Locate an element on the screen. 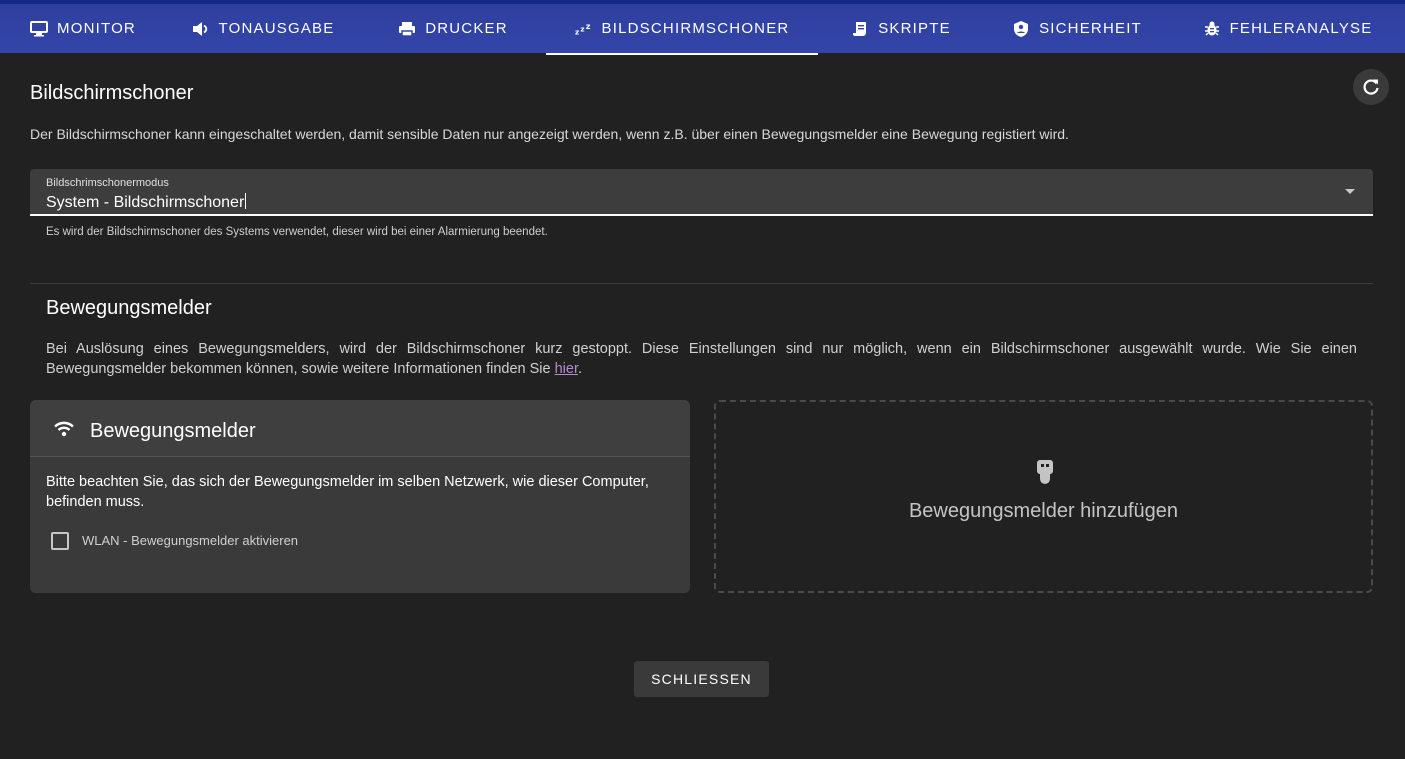 The image size is (1405, 759). tab-tonausgabe: TONAUSGABE is located at coordinates (263, 28).